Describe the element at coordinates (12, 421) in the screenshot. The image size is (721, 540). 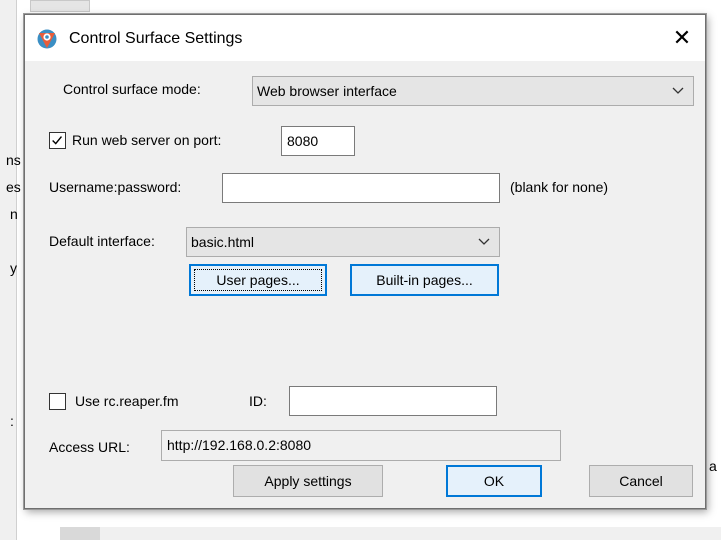
I see `background-text-fragment: :` at that location.